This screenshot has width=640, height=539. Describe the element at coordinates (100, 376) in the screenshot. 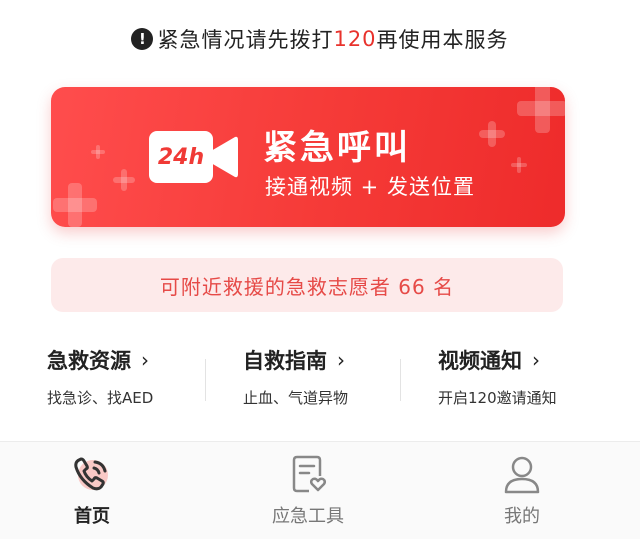

I see `quick-link-emergency-resources: 急救资源 › 找急诊、找AED` at that location.